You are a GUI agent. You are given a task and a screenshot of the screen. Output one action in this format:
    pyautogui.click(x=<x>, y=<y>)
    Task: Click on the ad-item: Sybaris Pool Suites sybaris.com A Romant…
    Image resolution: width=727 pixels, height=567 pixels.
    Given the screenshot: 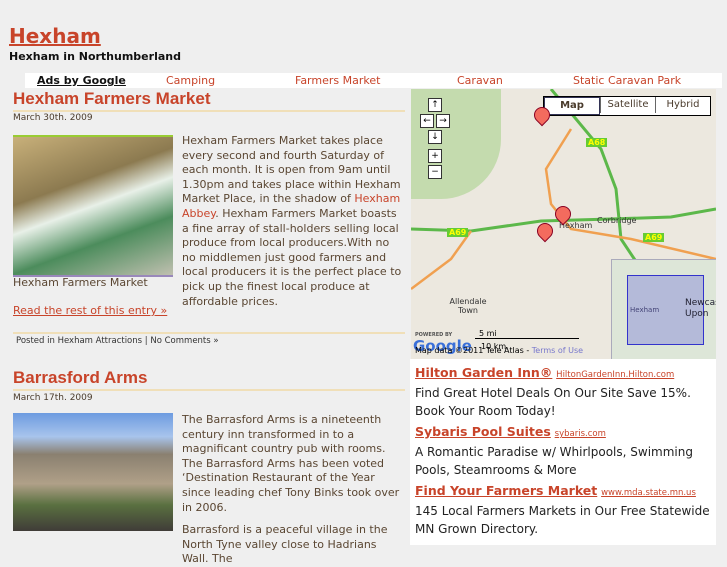 What is the action you would take?
    pyautogui.click(x=565, y=451)
    